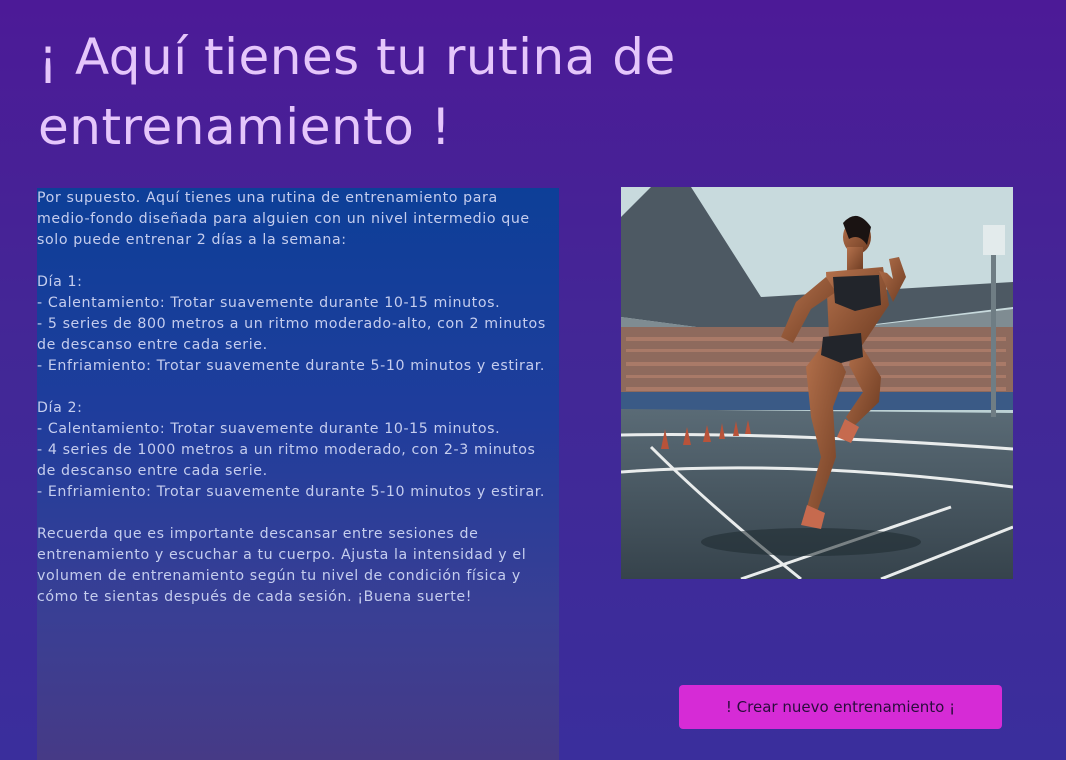  Describe the element at coordinates (840, 707) in the screenshot. I see `create-new-workout-button: ! Crear nuevo entrenamiento ¡` at that location.